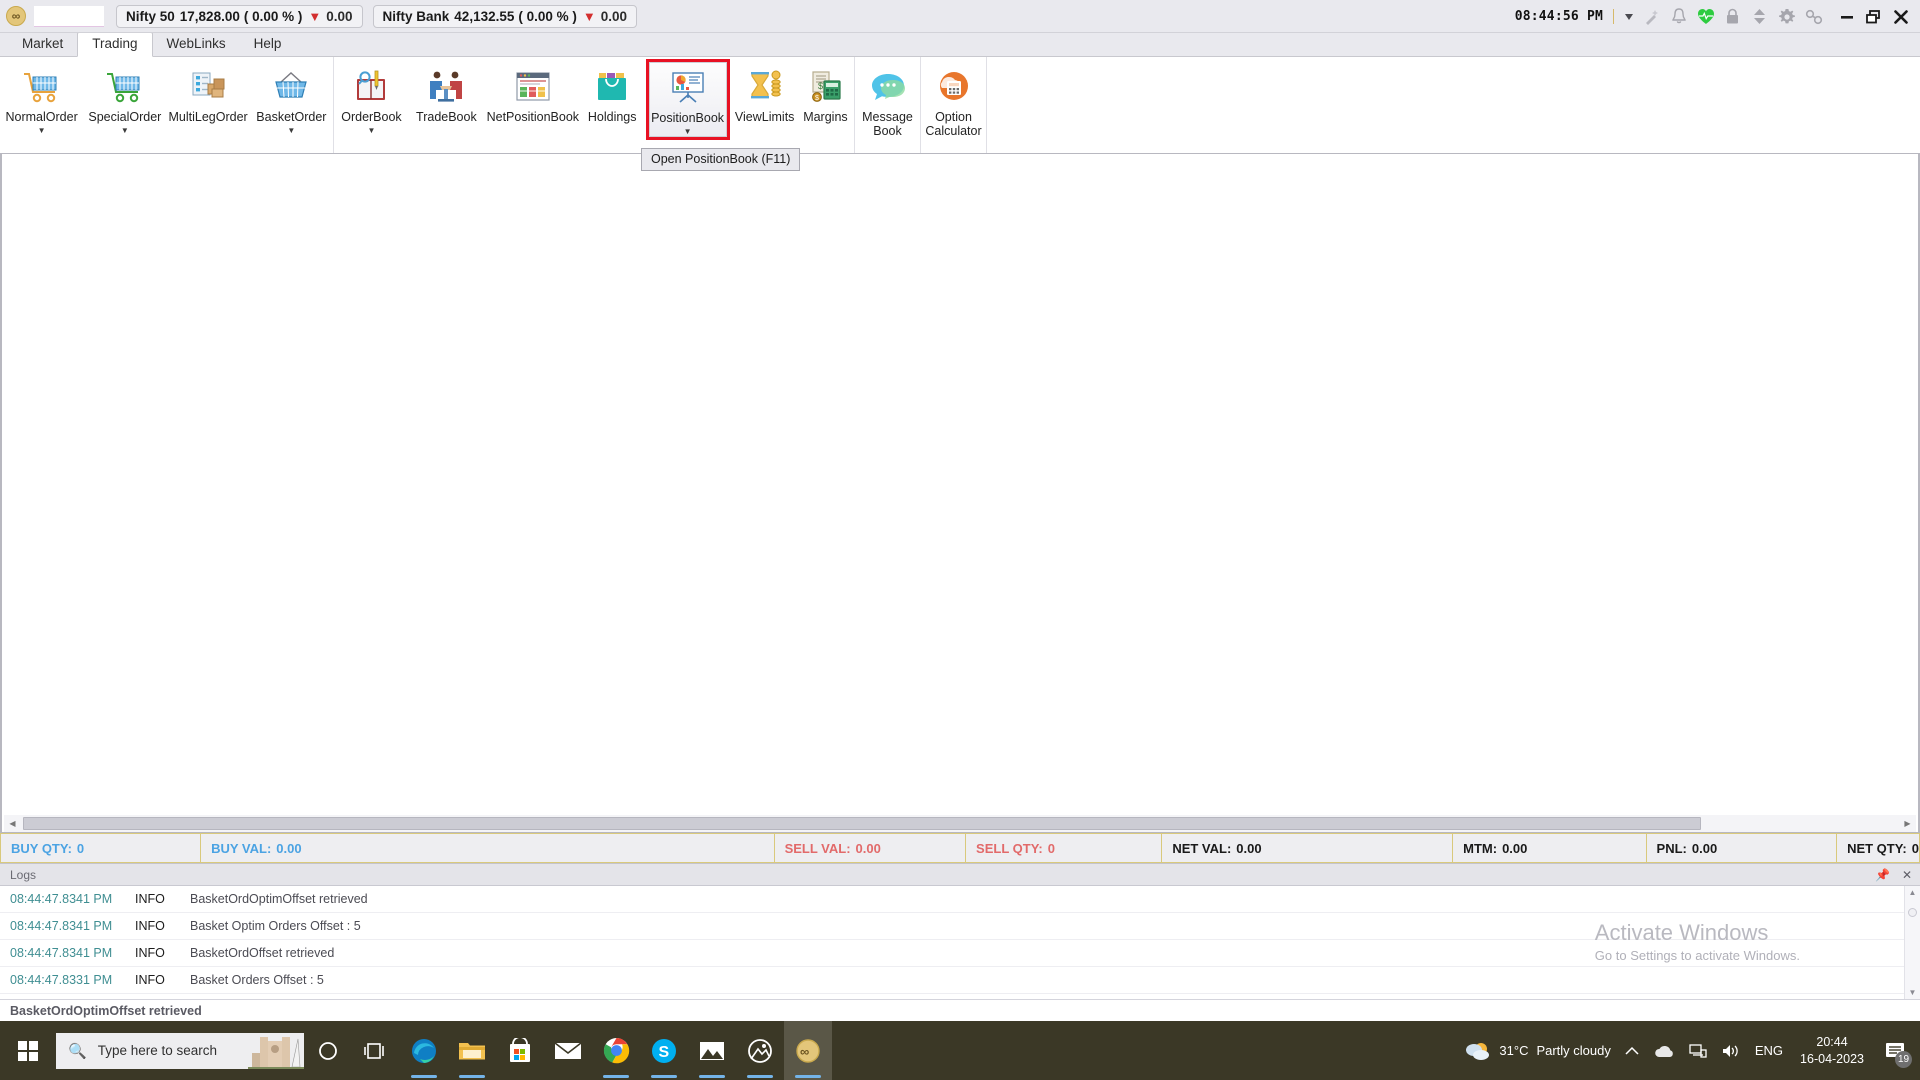  I want to click on ribbon-button-normalorder: NormalOrder ▼, so click(41, 98).